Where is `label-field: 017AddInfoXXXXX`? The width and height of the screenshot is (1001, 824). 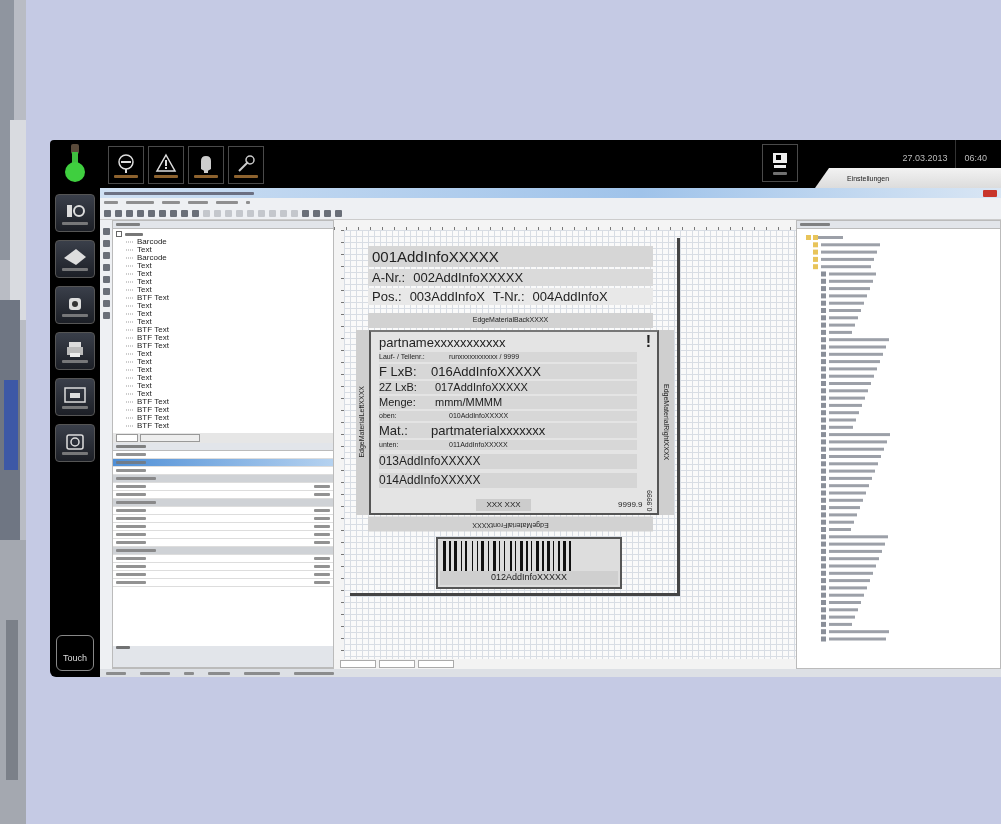
label-field: 017AddInfoXXXXX is located at coordinates (481, 387).